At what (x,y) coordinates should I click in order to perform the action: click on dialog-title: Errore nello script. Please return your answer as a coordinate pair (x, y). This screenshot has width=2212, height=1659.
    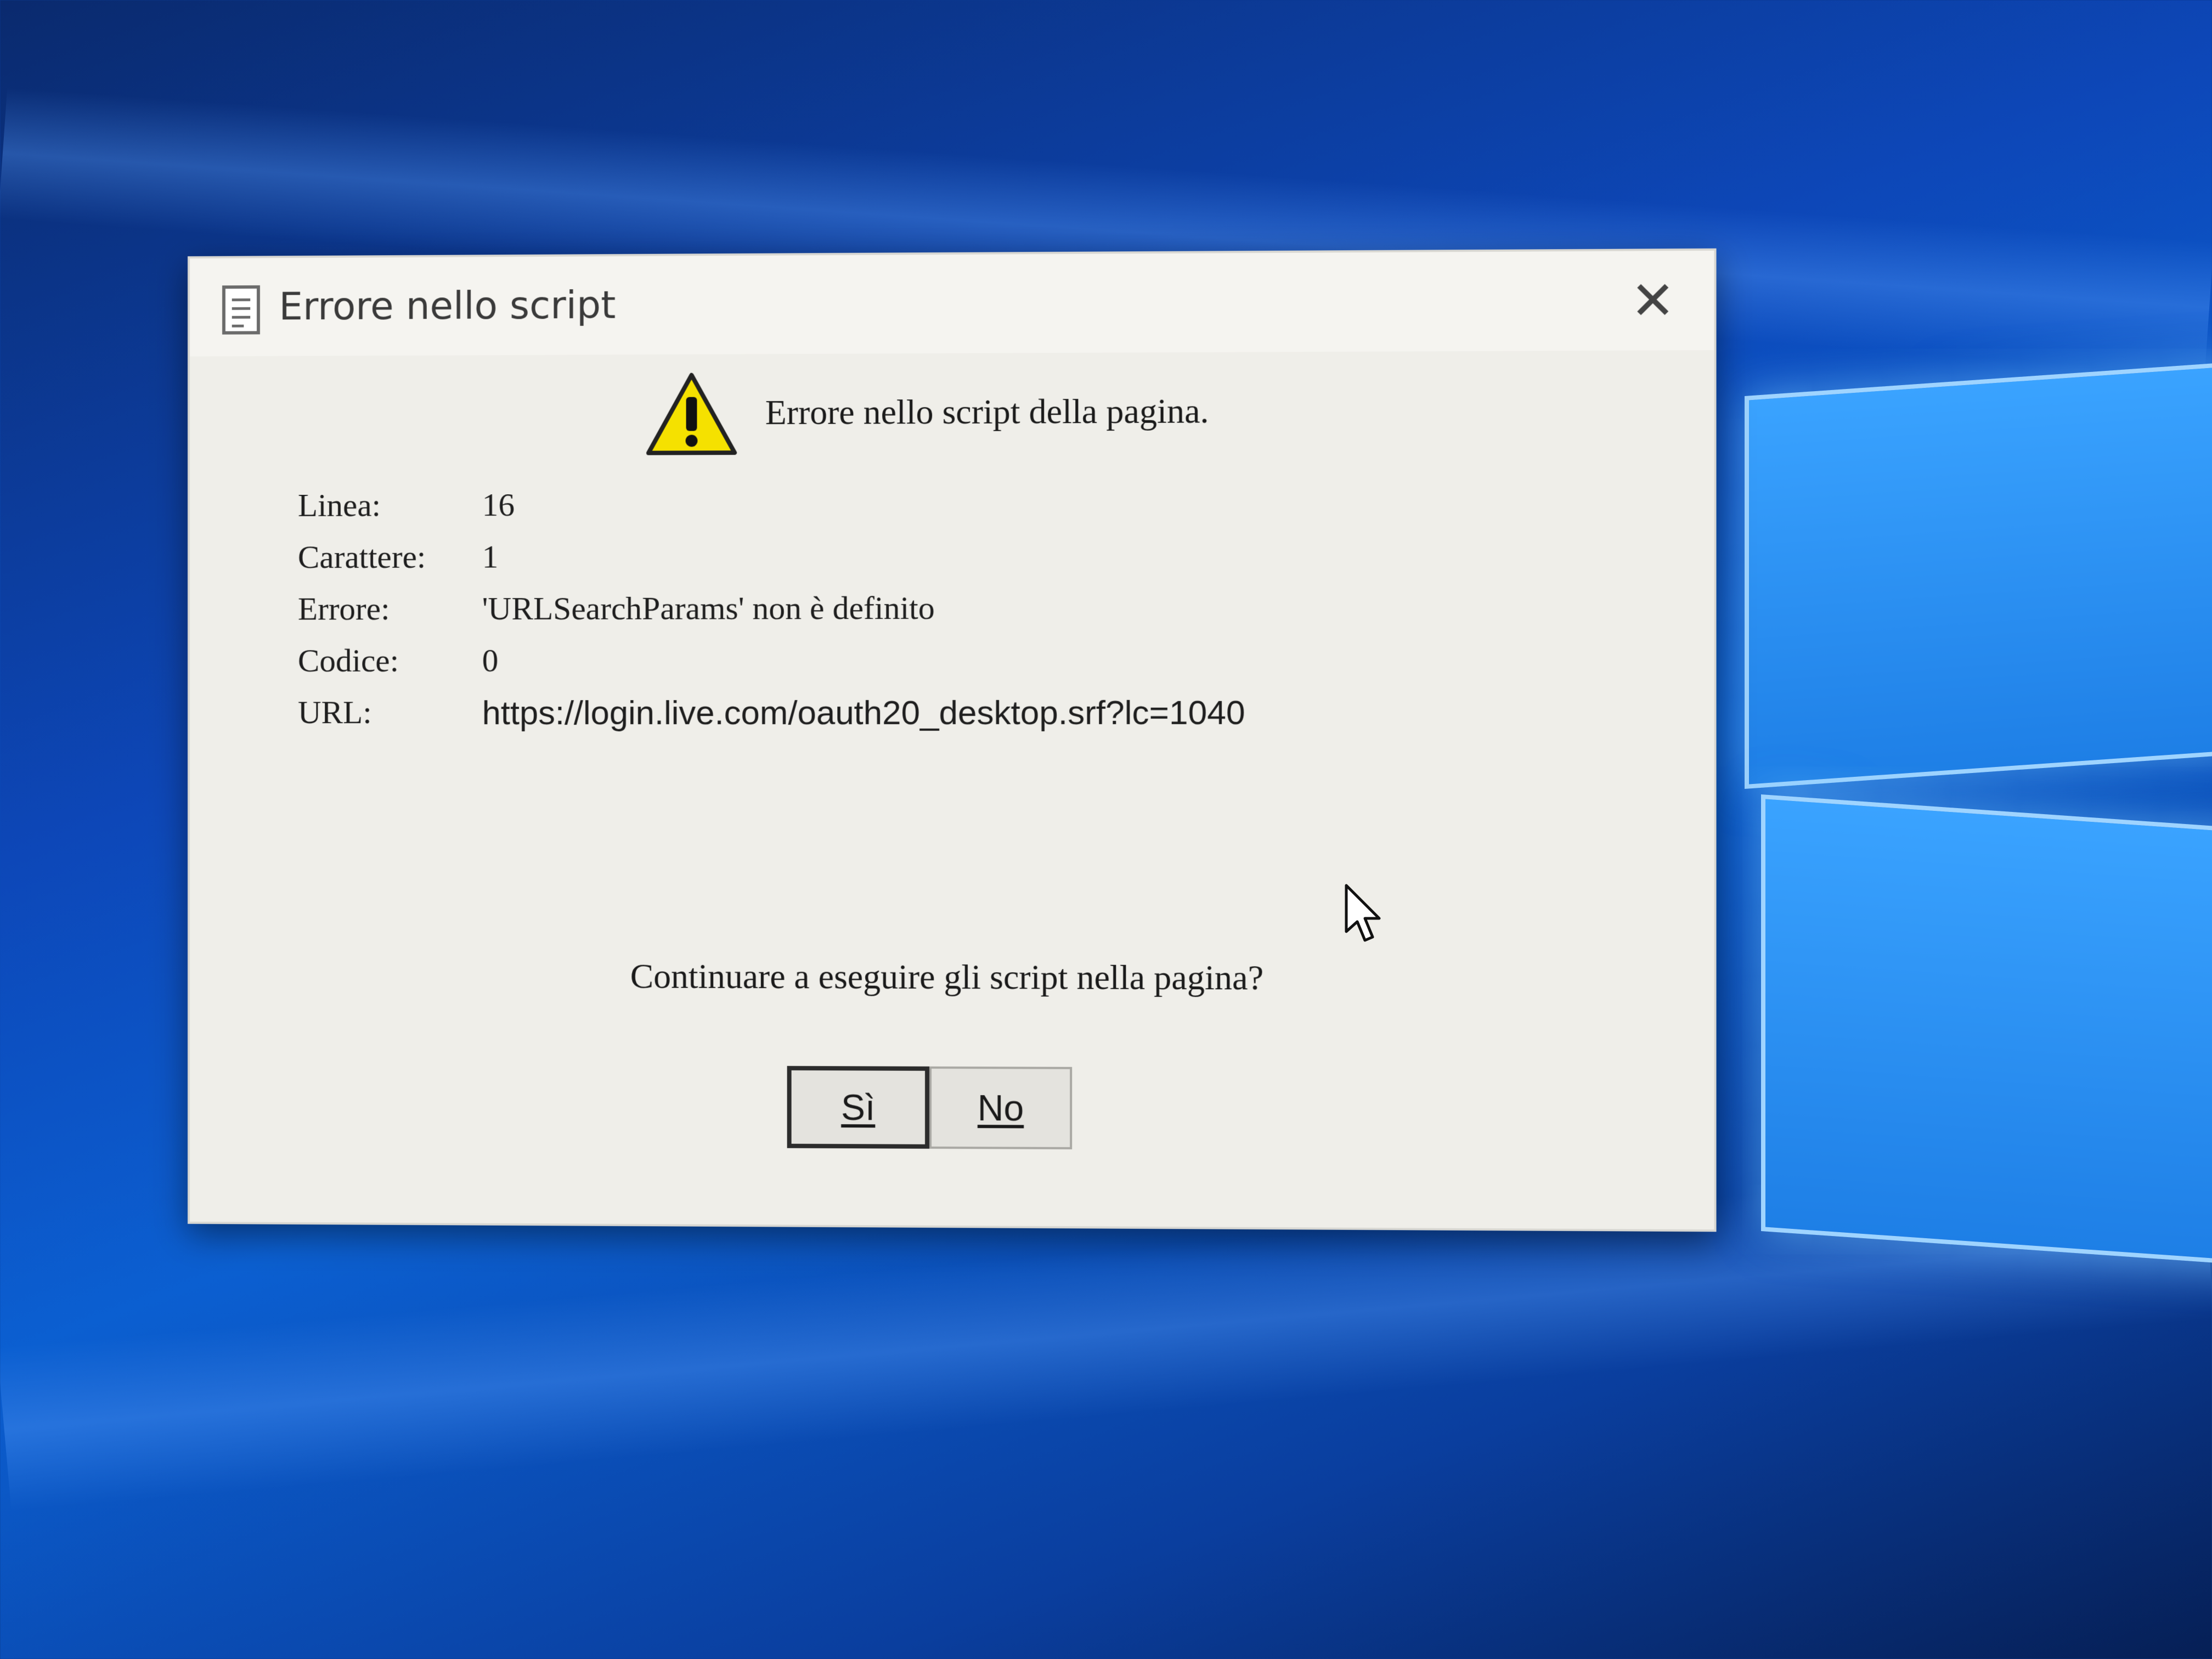
    Looking at the image, I should click on (448, 306).